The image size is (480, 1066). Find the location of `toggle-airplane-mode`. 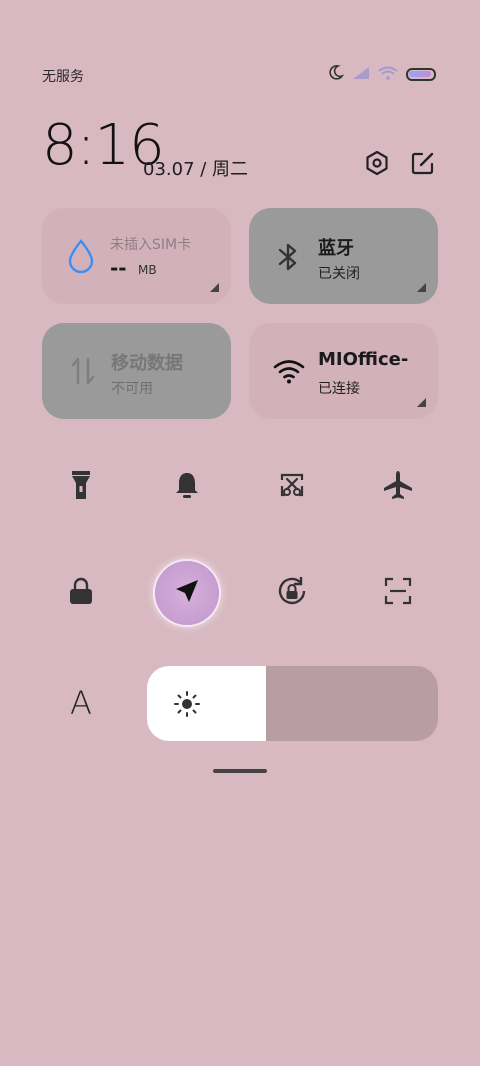

toggle-airplane-mode is located at coordinates (398, 487).